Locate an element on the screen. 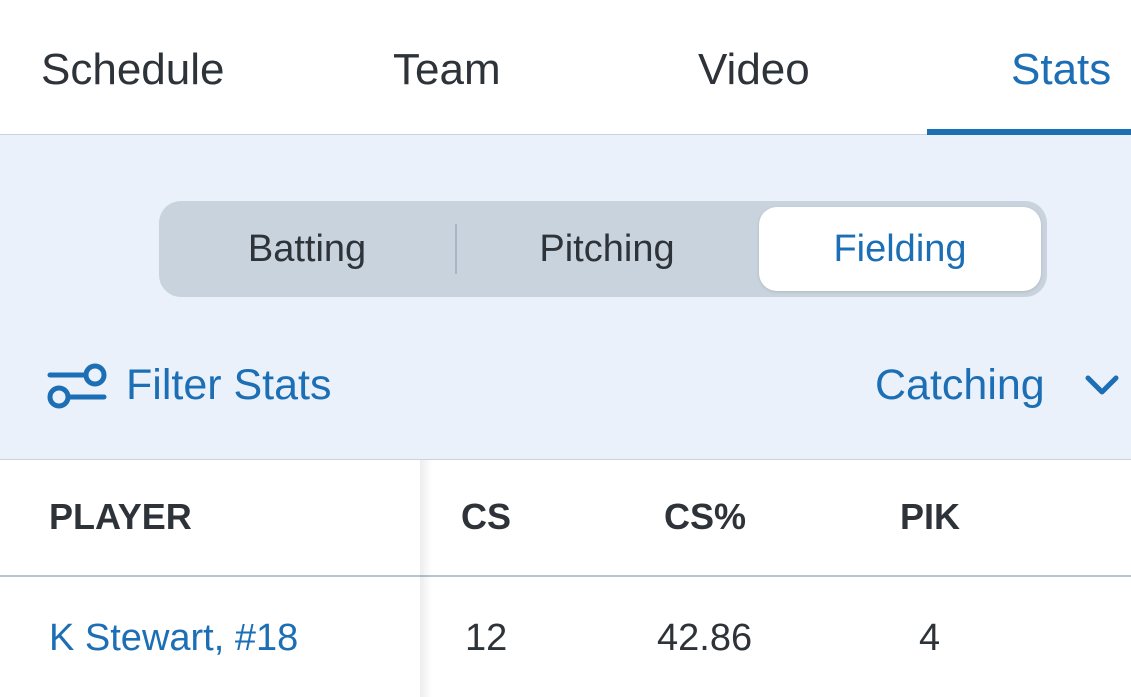 The width and height of the screenshot is (1131, 697). column-header-pik: PIK is located at coordinates (930, 517).